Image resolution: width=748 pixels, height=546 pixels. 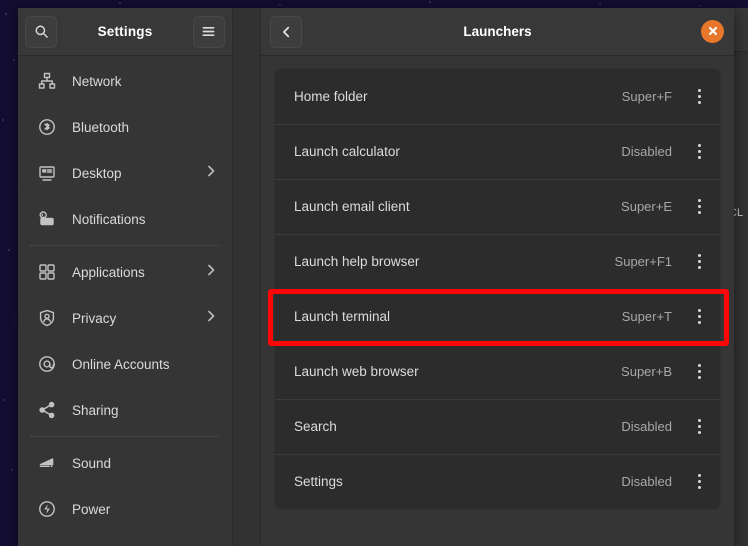 What do you see at coordinates (97, 173) in the screenshot?
I see `sidebar-item-label: Desktop` at bounding box center [97, 173].